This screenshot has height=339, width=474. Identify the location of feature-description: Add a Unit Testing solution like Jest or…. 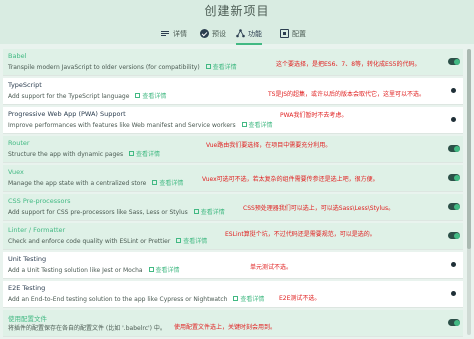
(94, 269).